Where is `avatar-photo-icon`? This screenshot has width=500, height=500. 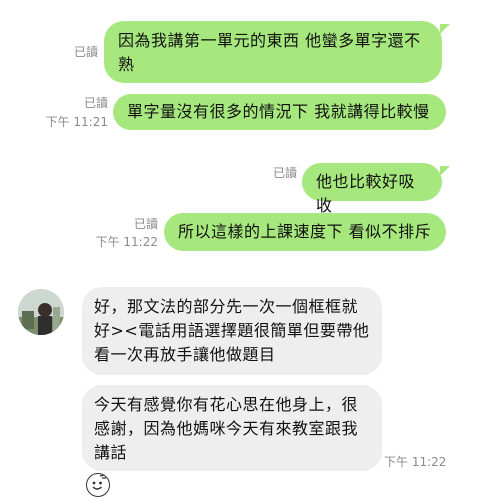
avatar-photo-icon is located at coordinates (41, 312).